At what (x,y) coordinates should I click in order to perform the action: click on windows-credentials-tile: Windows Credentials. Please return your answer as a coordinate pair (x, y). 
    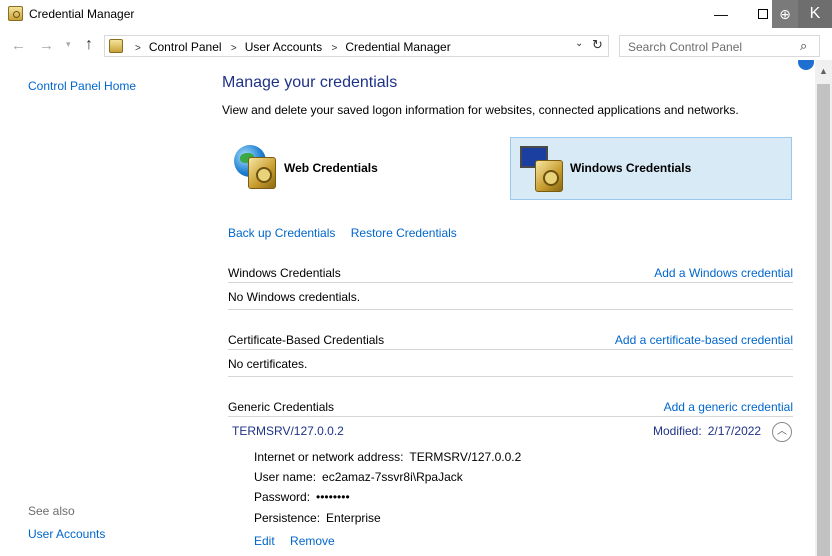
    Looking at the image, I should click on (651, 168).